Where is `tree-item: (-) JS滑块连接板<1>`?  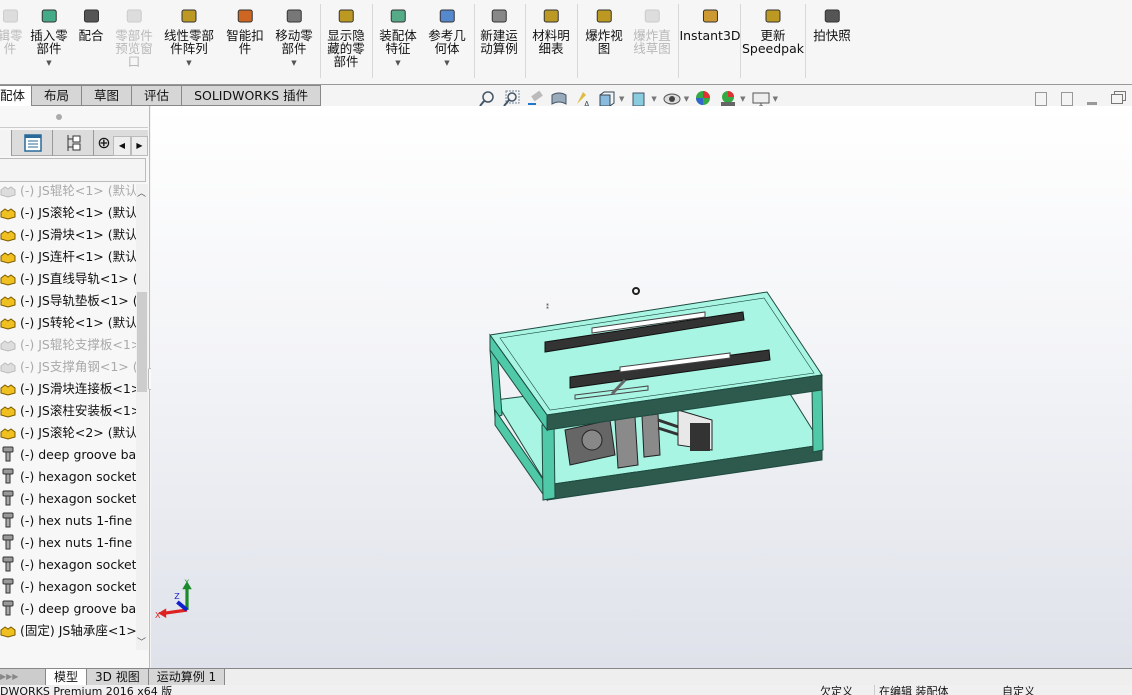 tree-item: (-) JS滑块连接板<1> is located at coordinates (68, 389).